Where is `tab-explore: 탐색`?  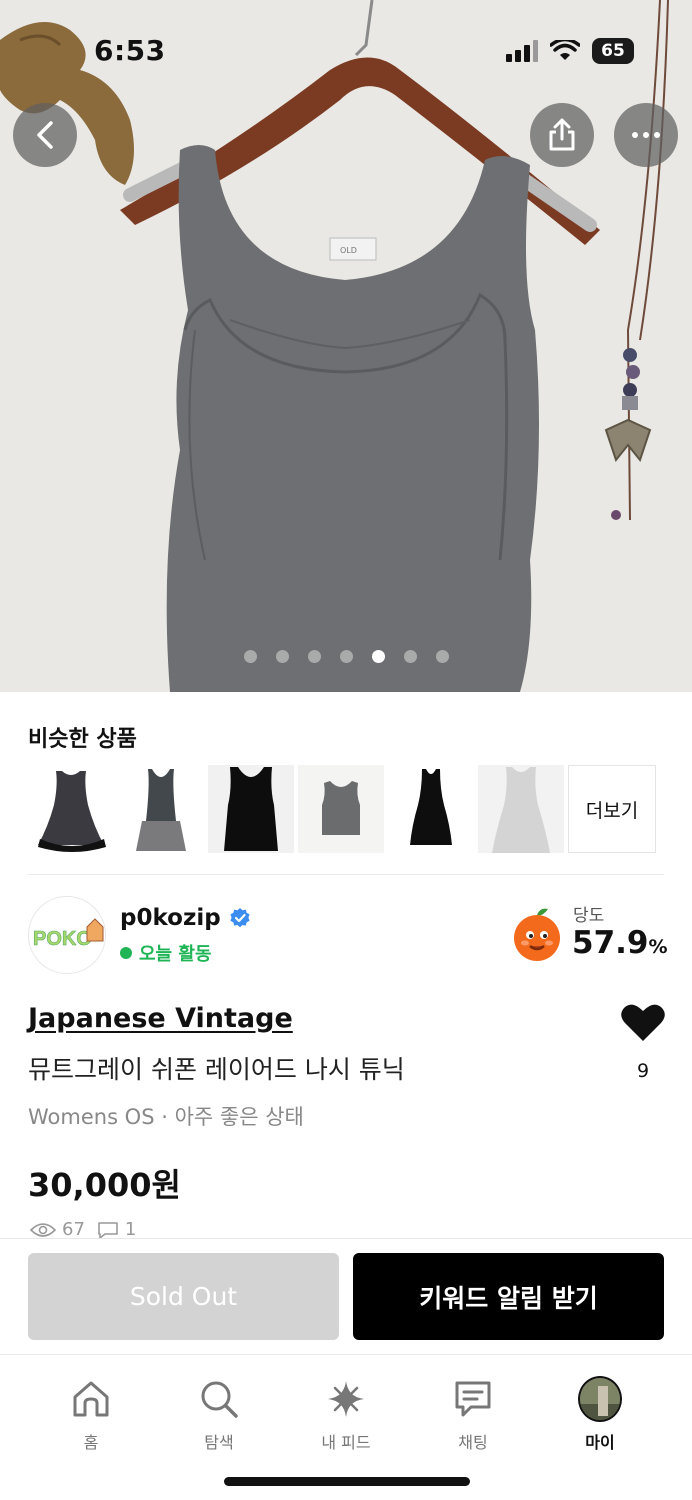
tab-explore: 탐색 is located at coordinates (219, 1415).